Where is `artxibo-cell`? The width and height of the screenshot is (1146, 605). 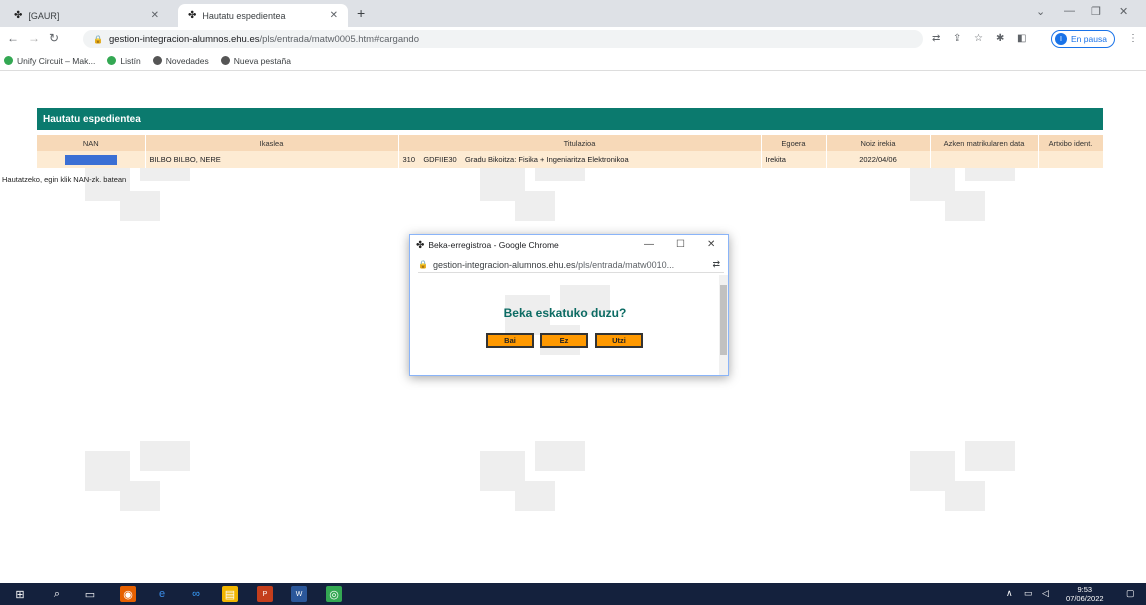 artxibo-cell is located at coordinates (1071, 159).